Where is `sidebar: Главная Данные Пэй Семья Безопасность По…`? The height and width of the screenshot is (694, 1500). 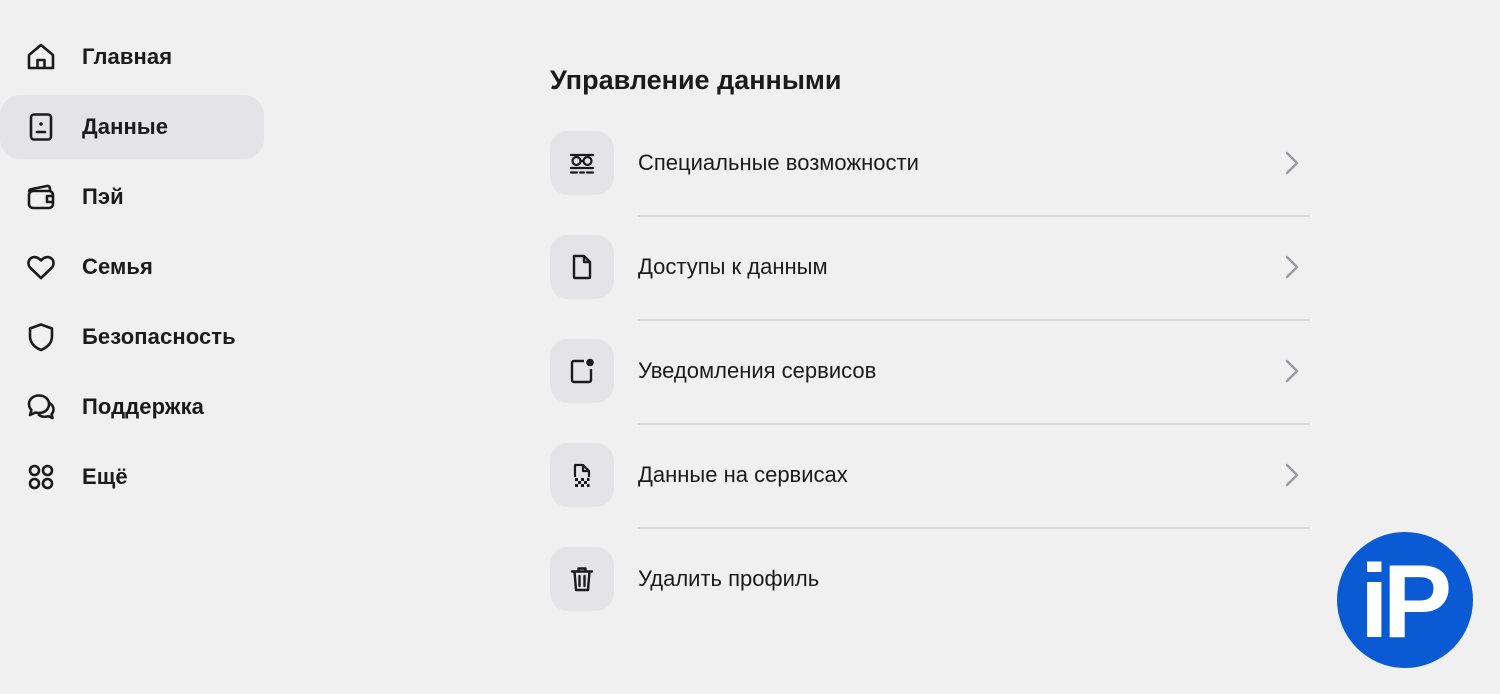 sidebar: Главная Данные Пэй Семья Безопасность По… is located at coordinates (135, 270).